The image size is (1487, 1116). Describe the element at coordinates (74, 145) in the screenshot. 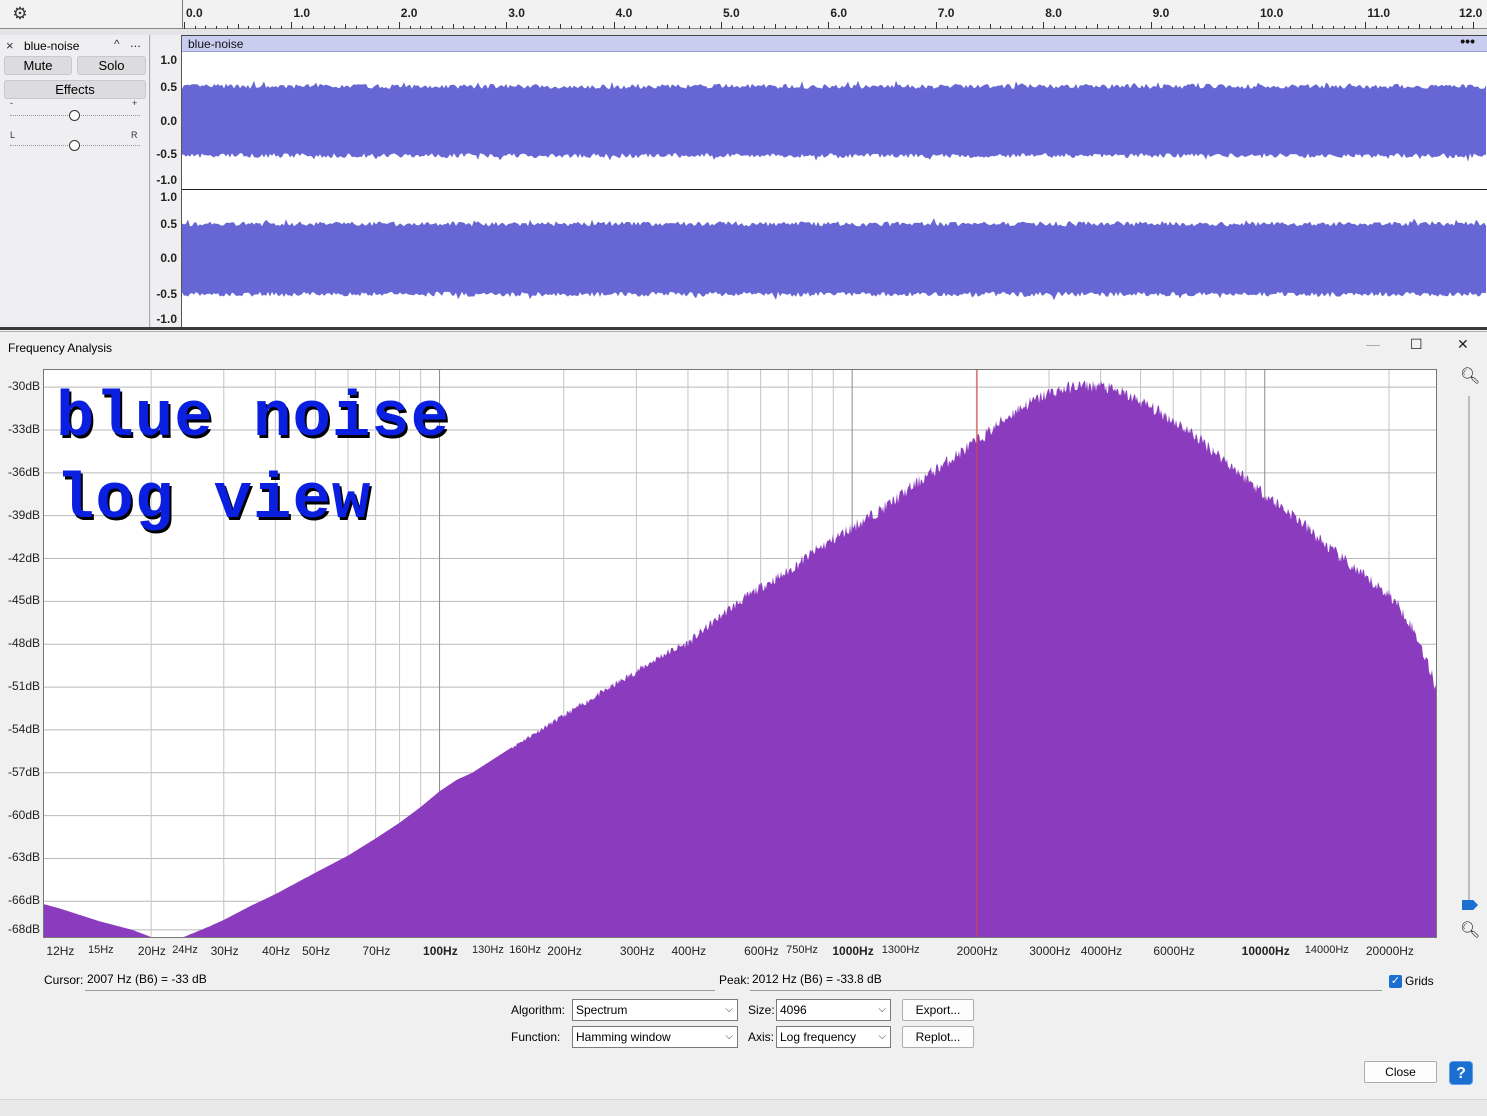

I see `pan-slider-knob` at that location.